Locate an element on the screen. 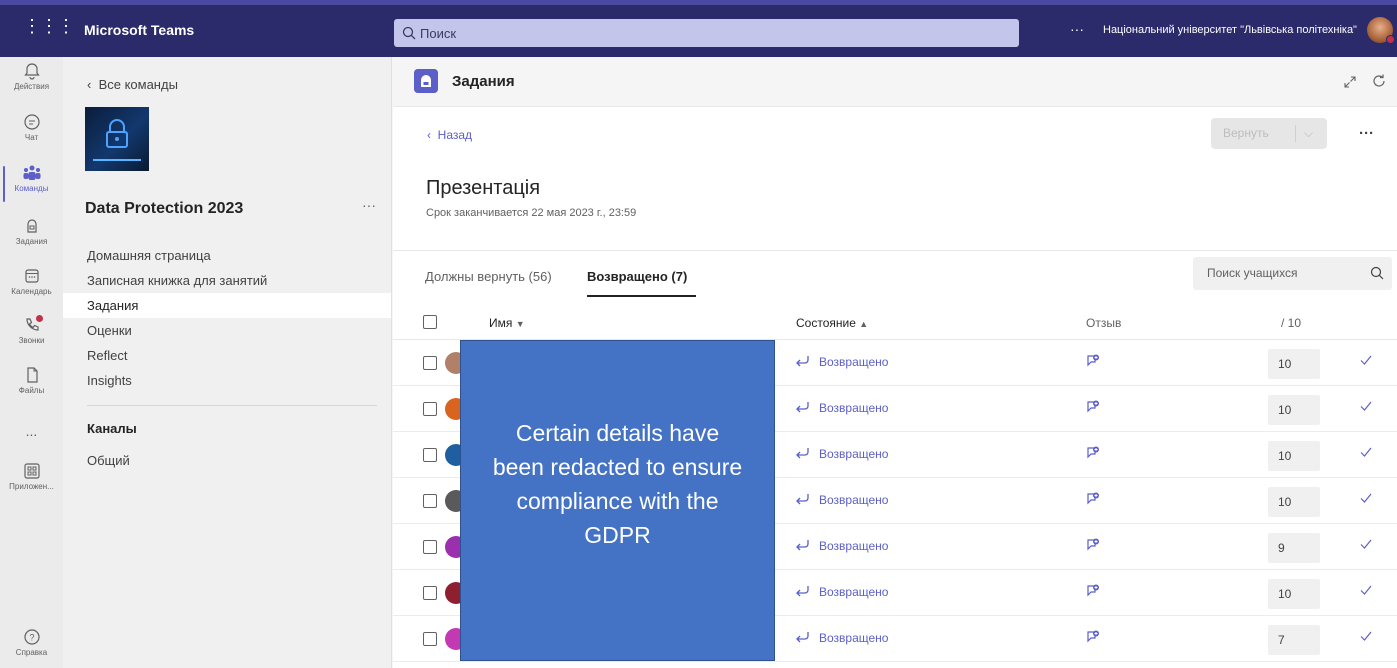 The image size is (1397, 668). team-more-icon: ··· is located at coordinates (369, 205).